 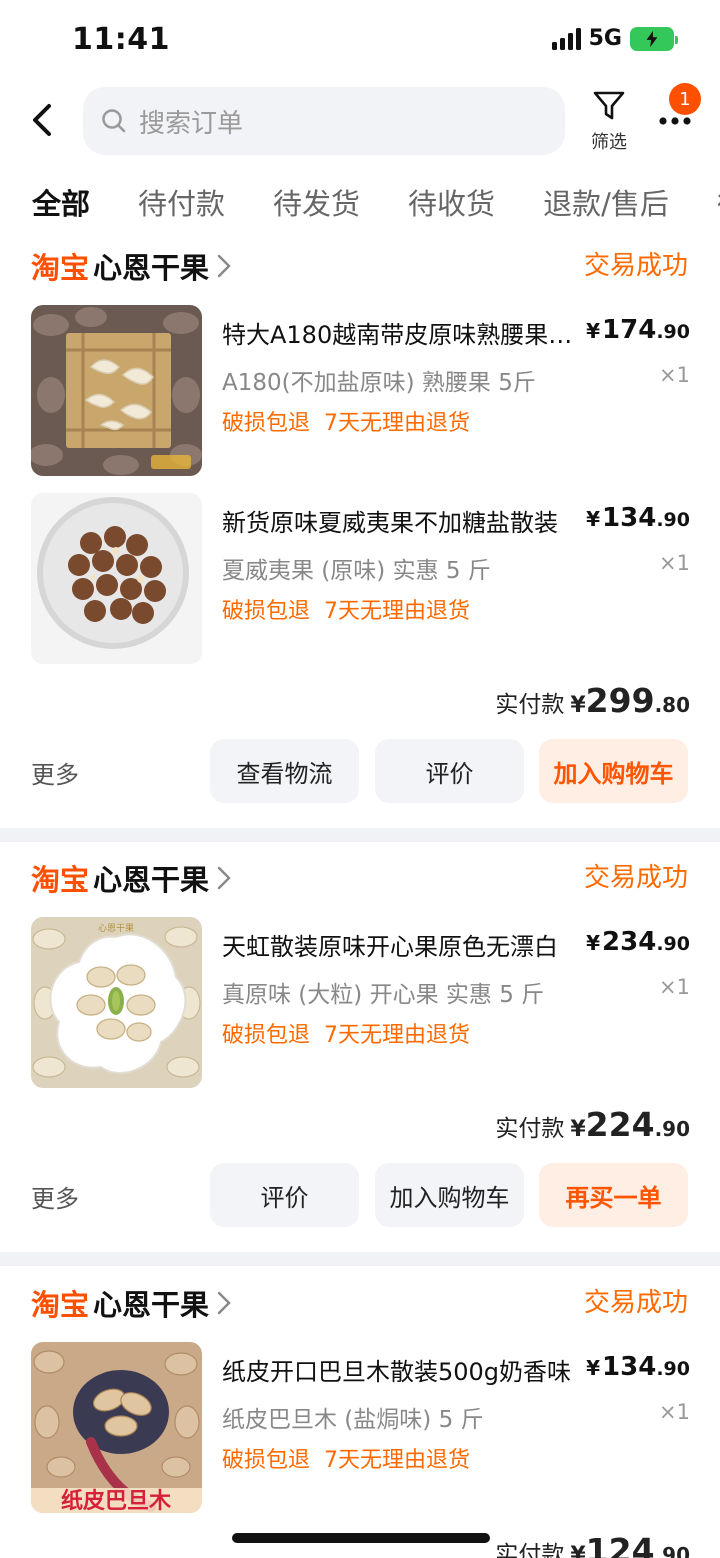 I want to click on item-title: 纸皮开口巴旦木散装500g奶香味, so click(x=397, y=1372).